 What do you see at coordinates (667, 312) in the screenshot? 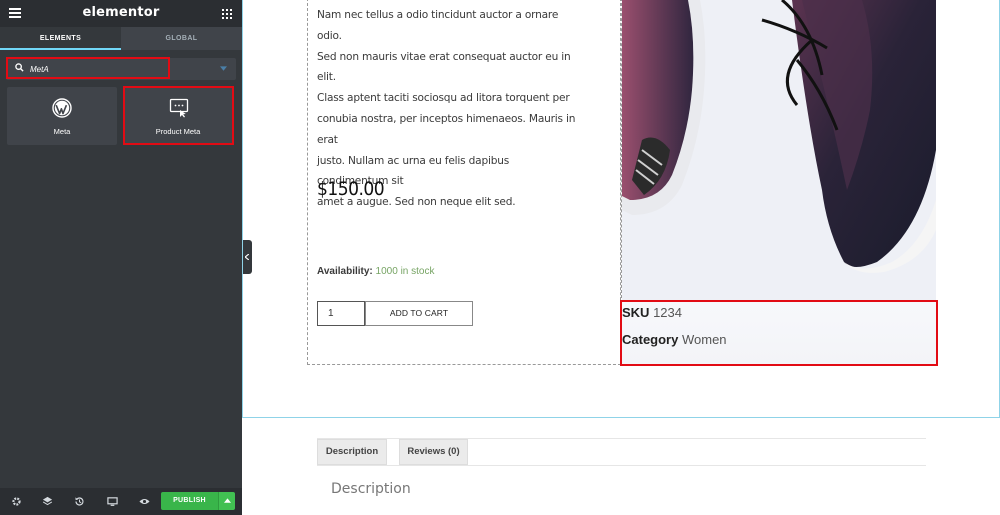
I see `sku-value: 1234` at bounding box center [667, 312].